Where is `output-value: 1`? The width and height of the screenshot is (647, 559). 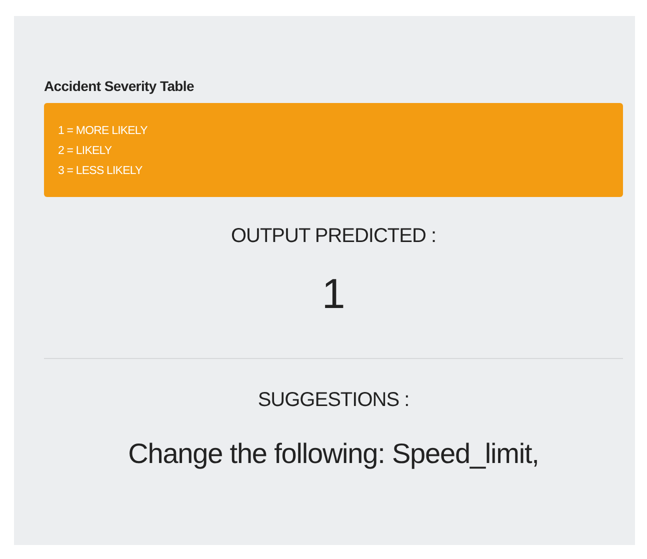 output-value: 1 is located at coordinates (334, 294).